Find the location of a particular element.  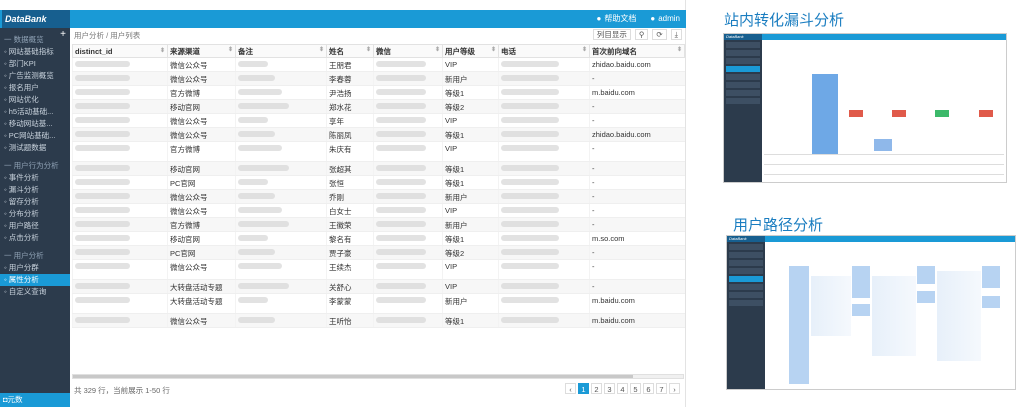

column-header: 电话 ⬍ is located at coordinates (544, 51).